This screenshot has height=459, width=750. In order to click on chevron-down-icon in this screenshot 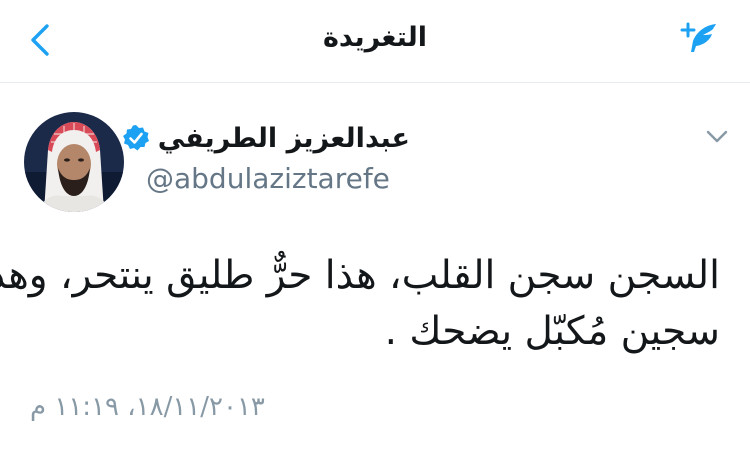, I will do `click(717, 136)`.